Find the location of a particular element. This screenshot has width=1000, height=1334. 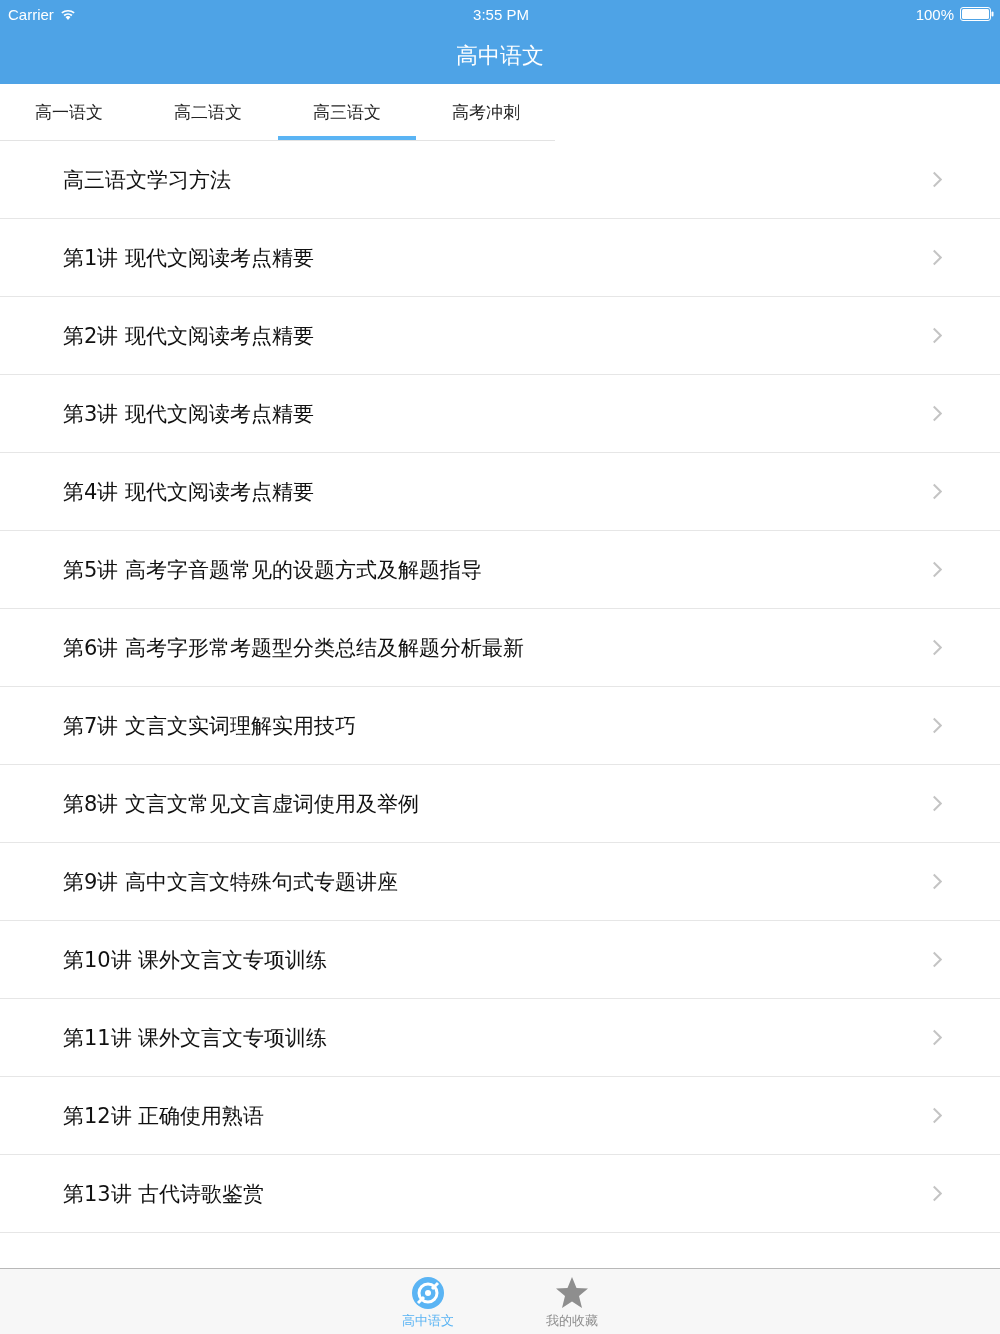

status-time: 3:55 PM is located at coordinates (501, 14).